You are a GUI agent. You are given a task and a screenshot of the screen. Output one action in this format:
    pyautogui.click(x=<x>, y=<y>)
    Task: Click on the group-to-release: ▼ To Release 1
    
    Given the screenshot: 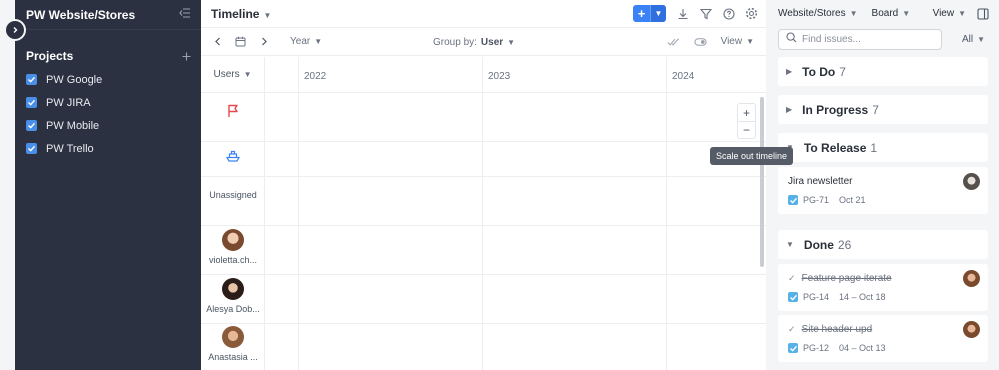 What is the action you would take?
    pyautogui.click(x=883, y=147)
    